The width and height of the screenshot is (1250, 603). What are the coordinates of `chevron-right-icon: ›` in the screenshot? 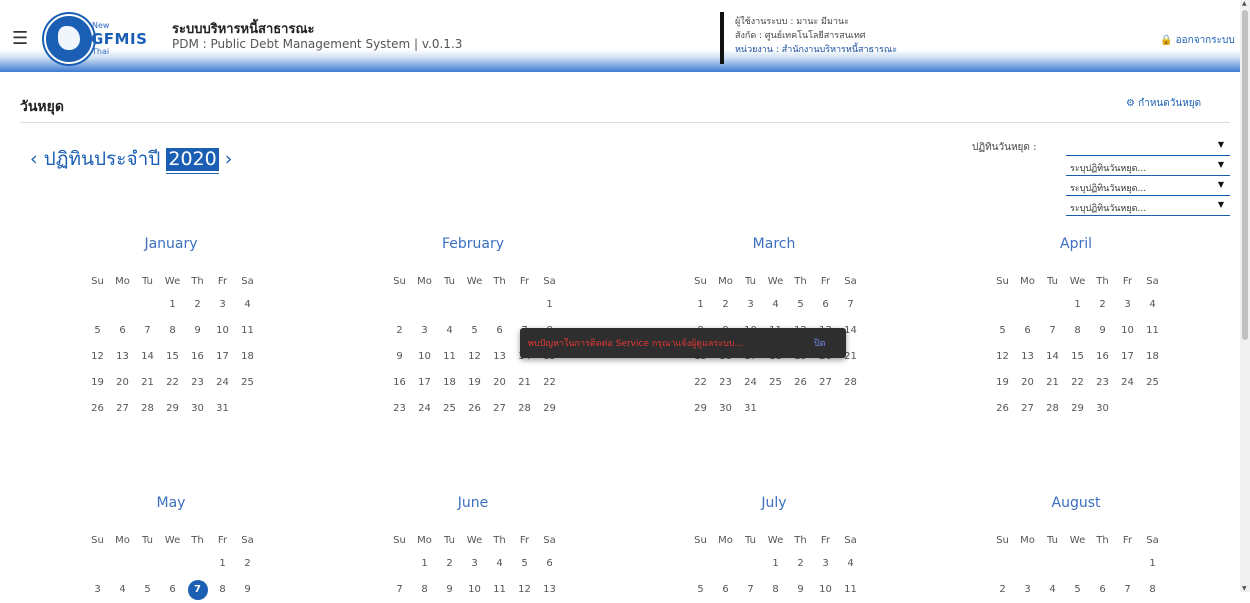 It's located at (229, 159).